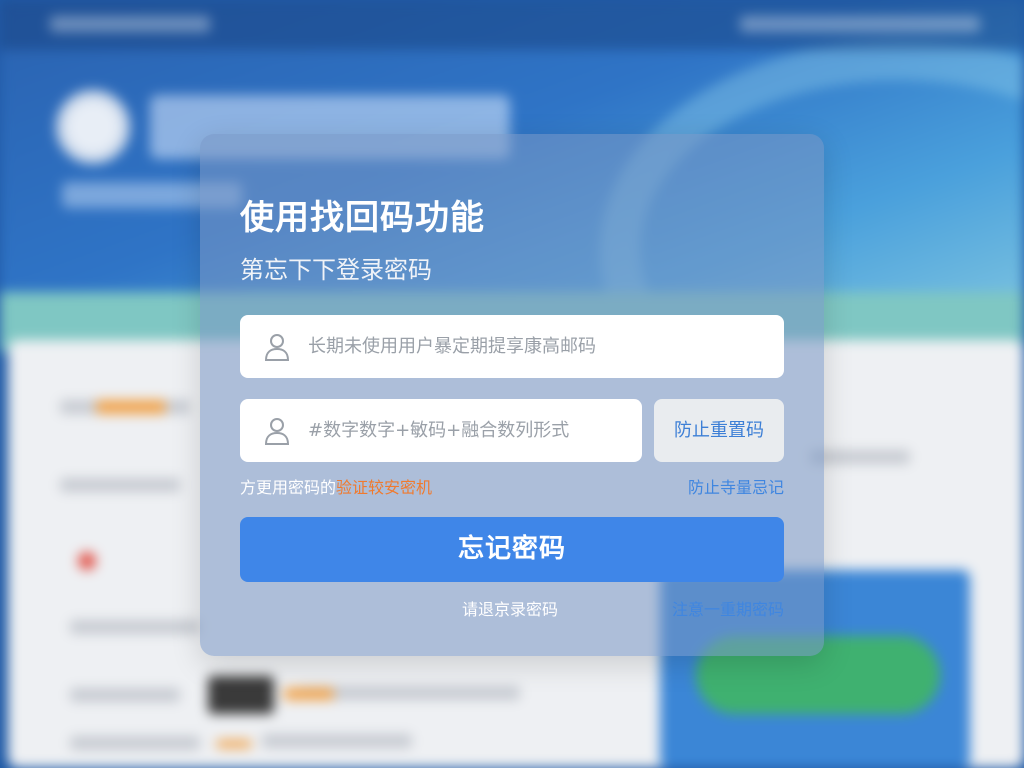 The width and height of the screenshot is (1024, 768). Describe the element at coordinates (512, 25) in the screenshot. I see `background-topbar` at that location.